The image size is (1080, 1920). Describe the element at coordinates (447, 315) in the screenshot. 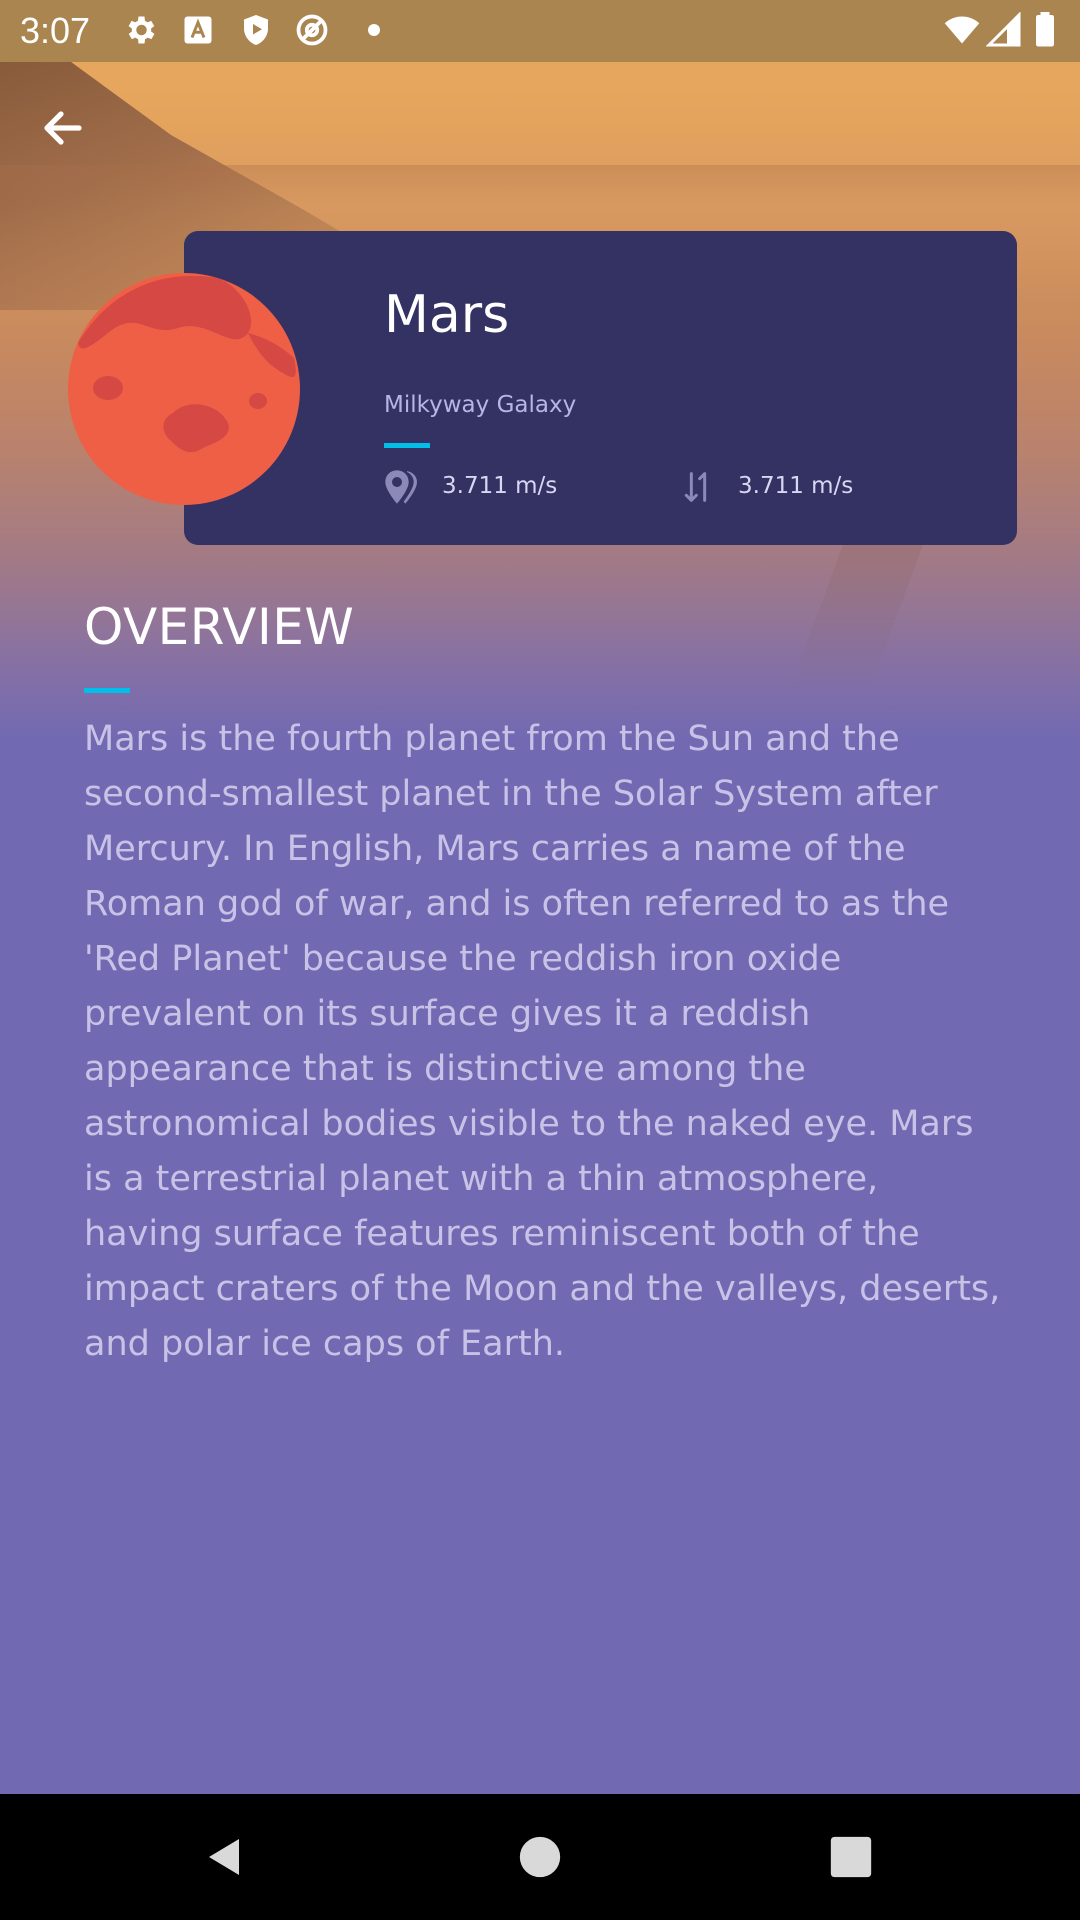

I see `planet-name: Mars` at that location.